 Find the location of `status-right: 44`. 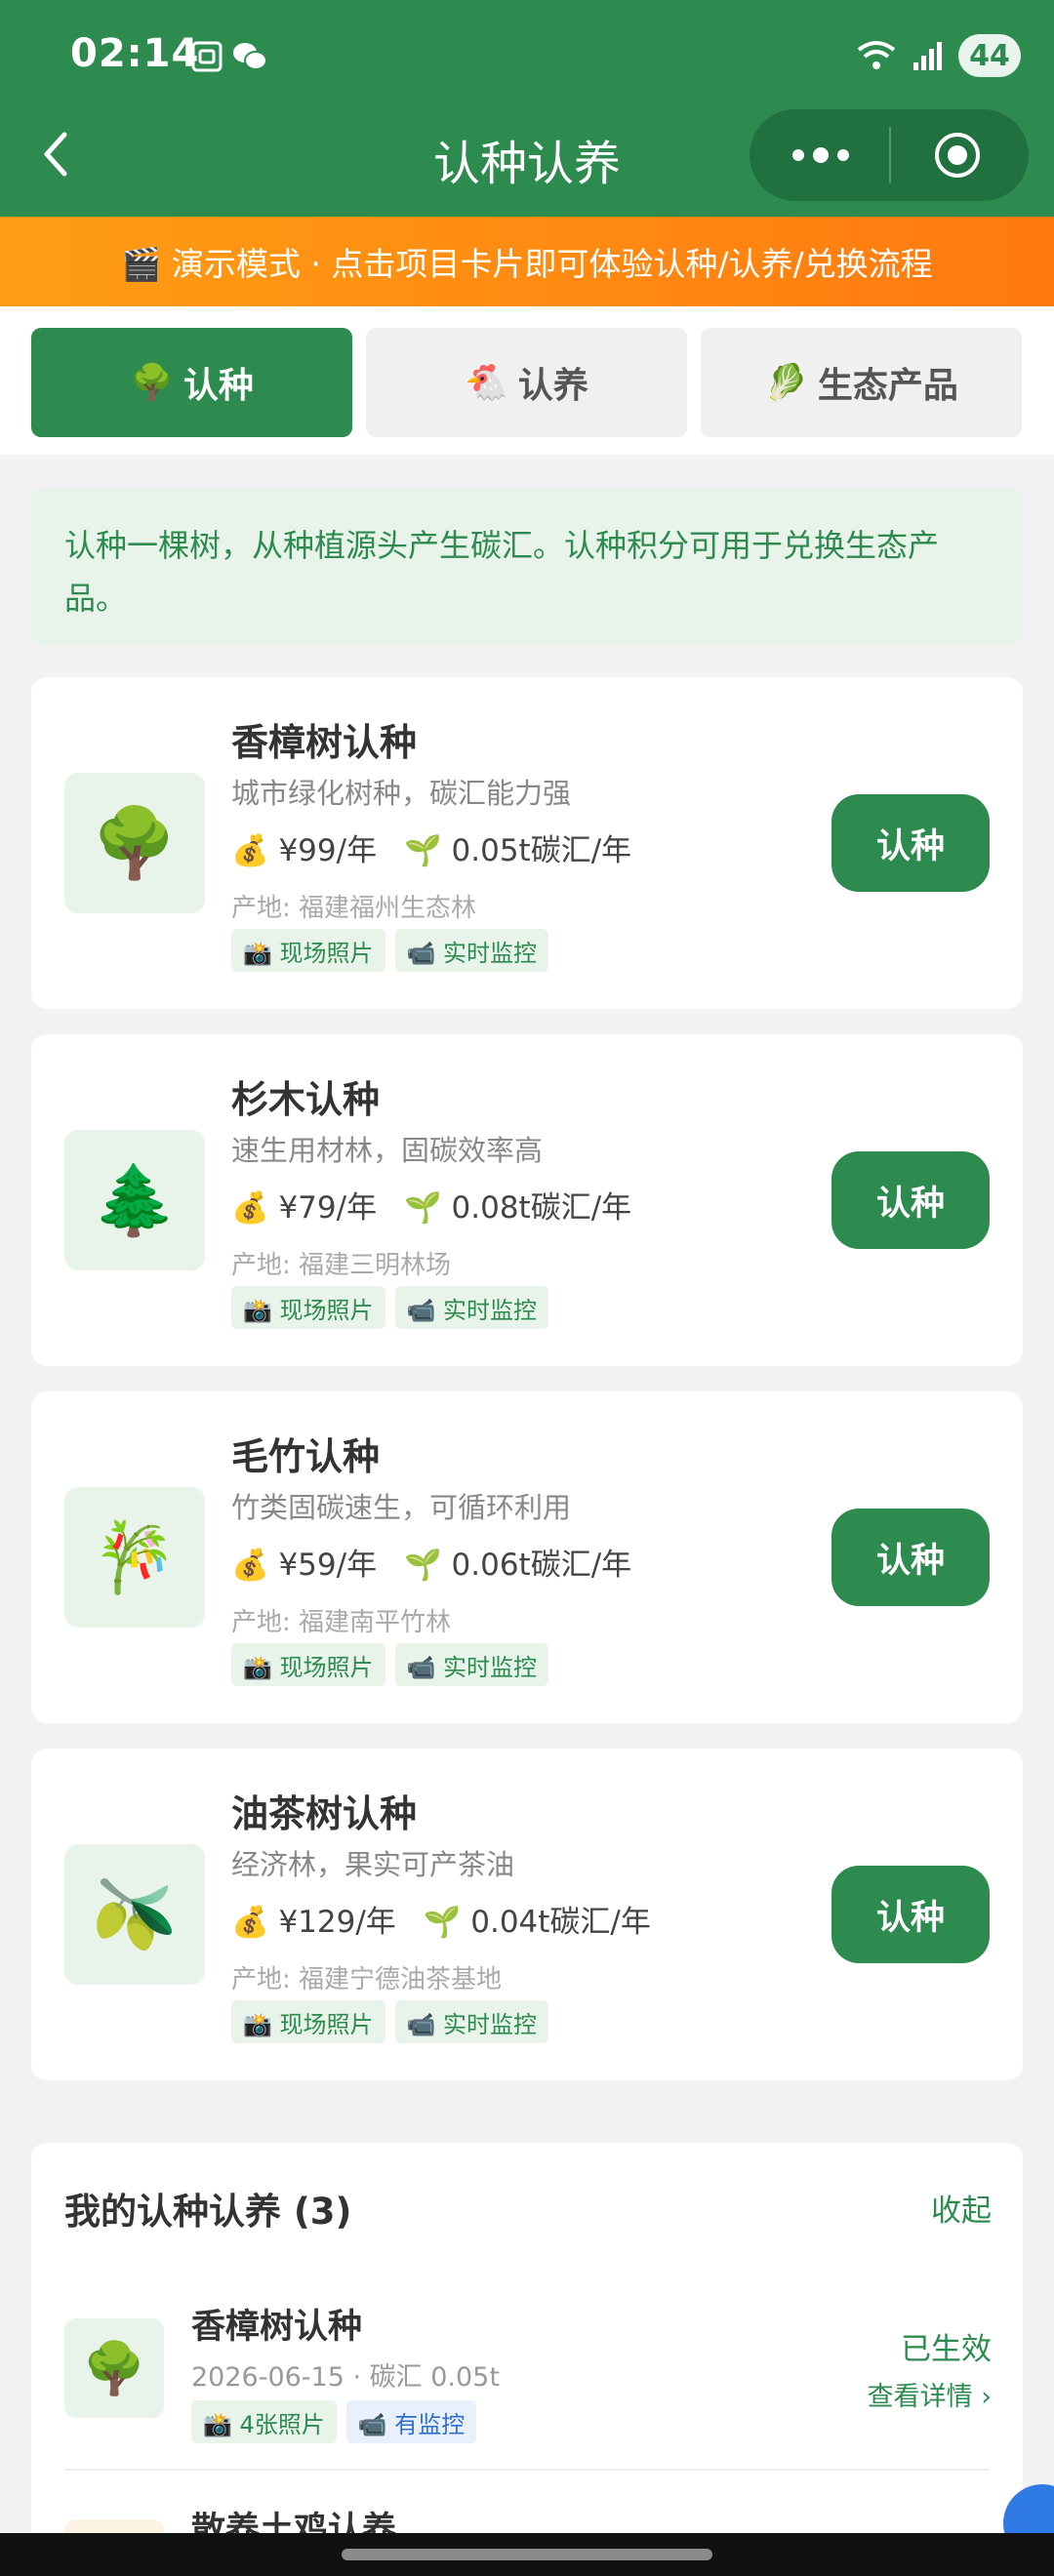

status-right: 44 is located at coordinates (938, 55).